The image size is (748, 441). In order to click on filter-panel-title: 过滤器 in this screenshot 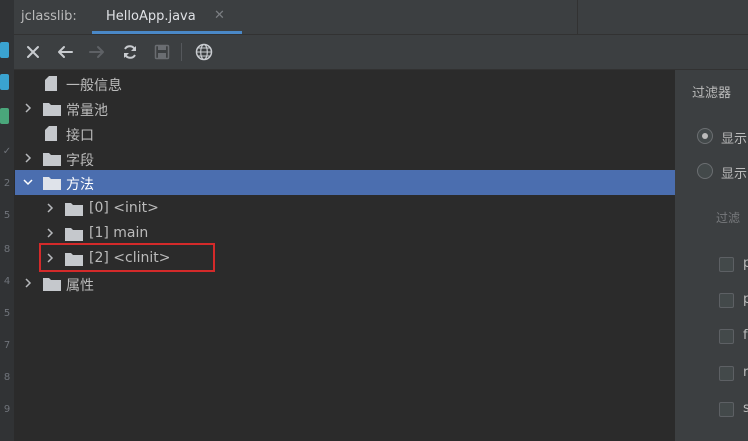, I will do `click(712, 93)`.